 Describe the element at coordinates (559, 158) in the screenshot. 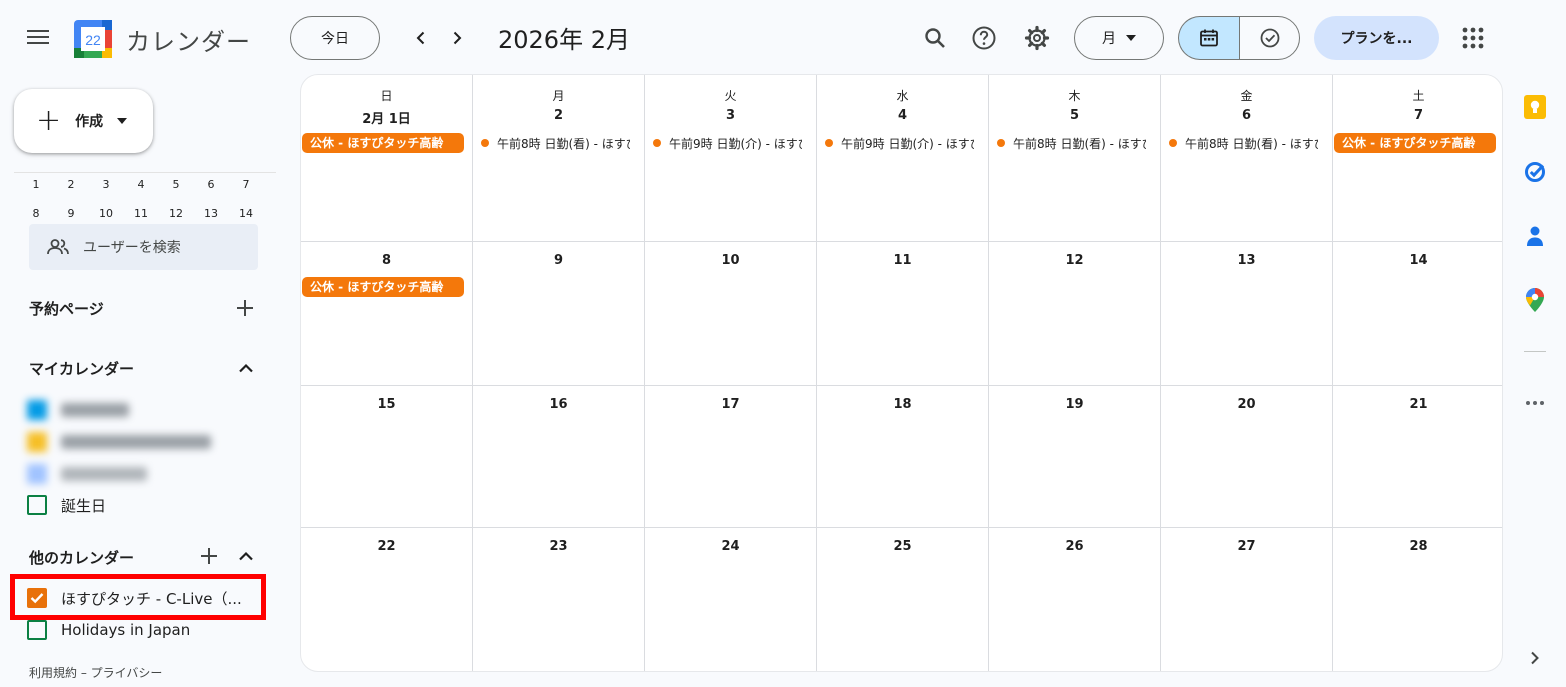

I see `day-cell: 月 2 午前8時 日勤(看) - ほすぴ` at that location.